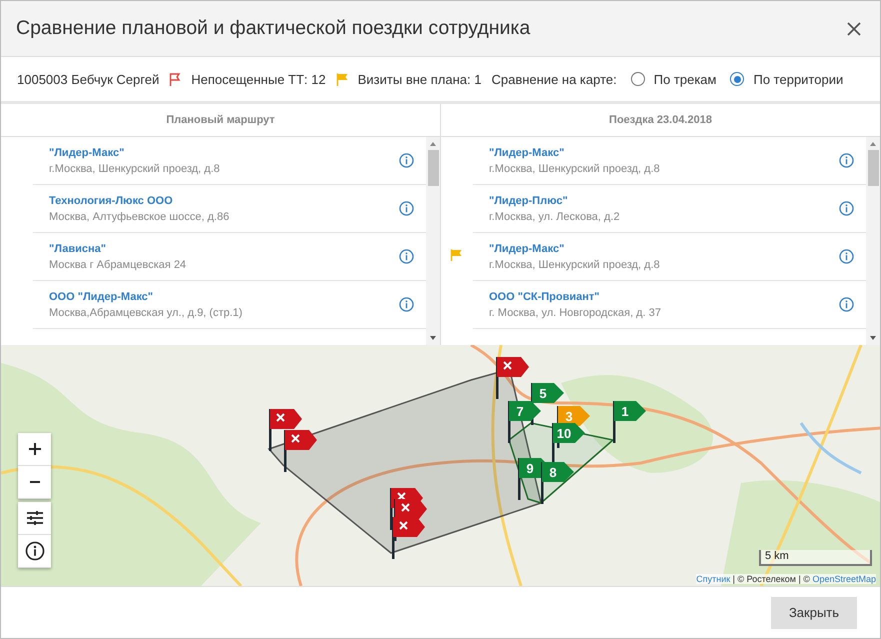 This screenshot has width=881, height=639. What do you see at coordinates (844, 579) in the screenshot?
I see `attribution-link: OpenStreetMap` at bounding box center [844, 579].